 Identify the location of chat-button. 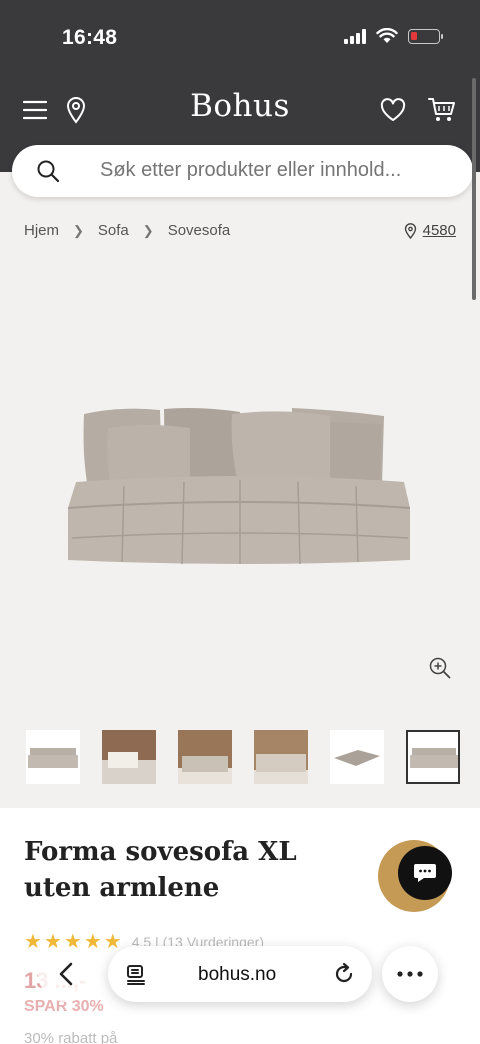
(425, 873).